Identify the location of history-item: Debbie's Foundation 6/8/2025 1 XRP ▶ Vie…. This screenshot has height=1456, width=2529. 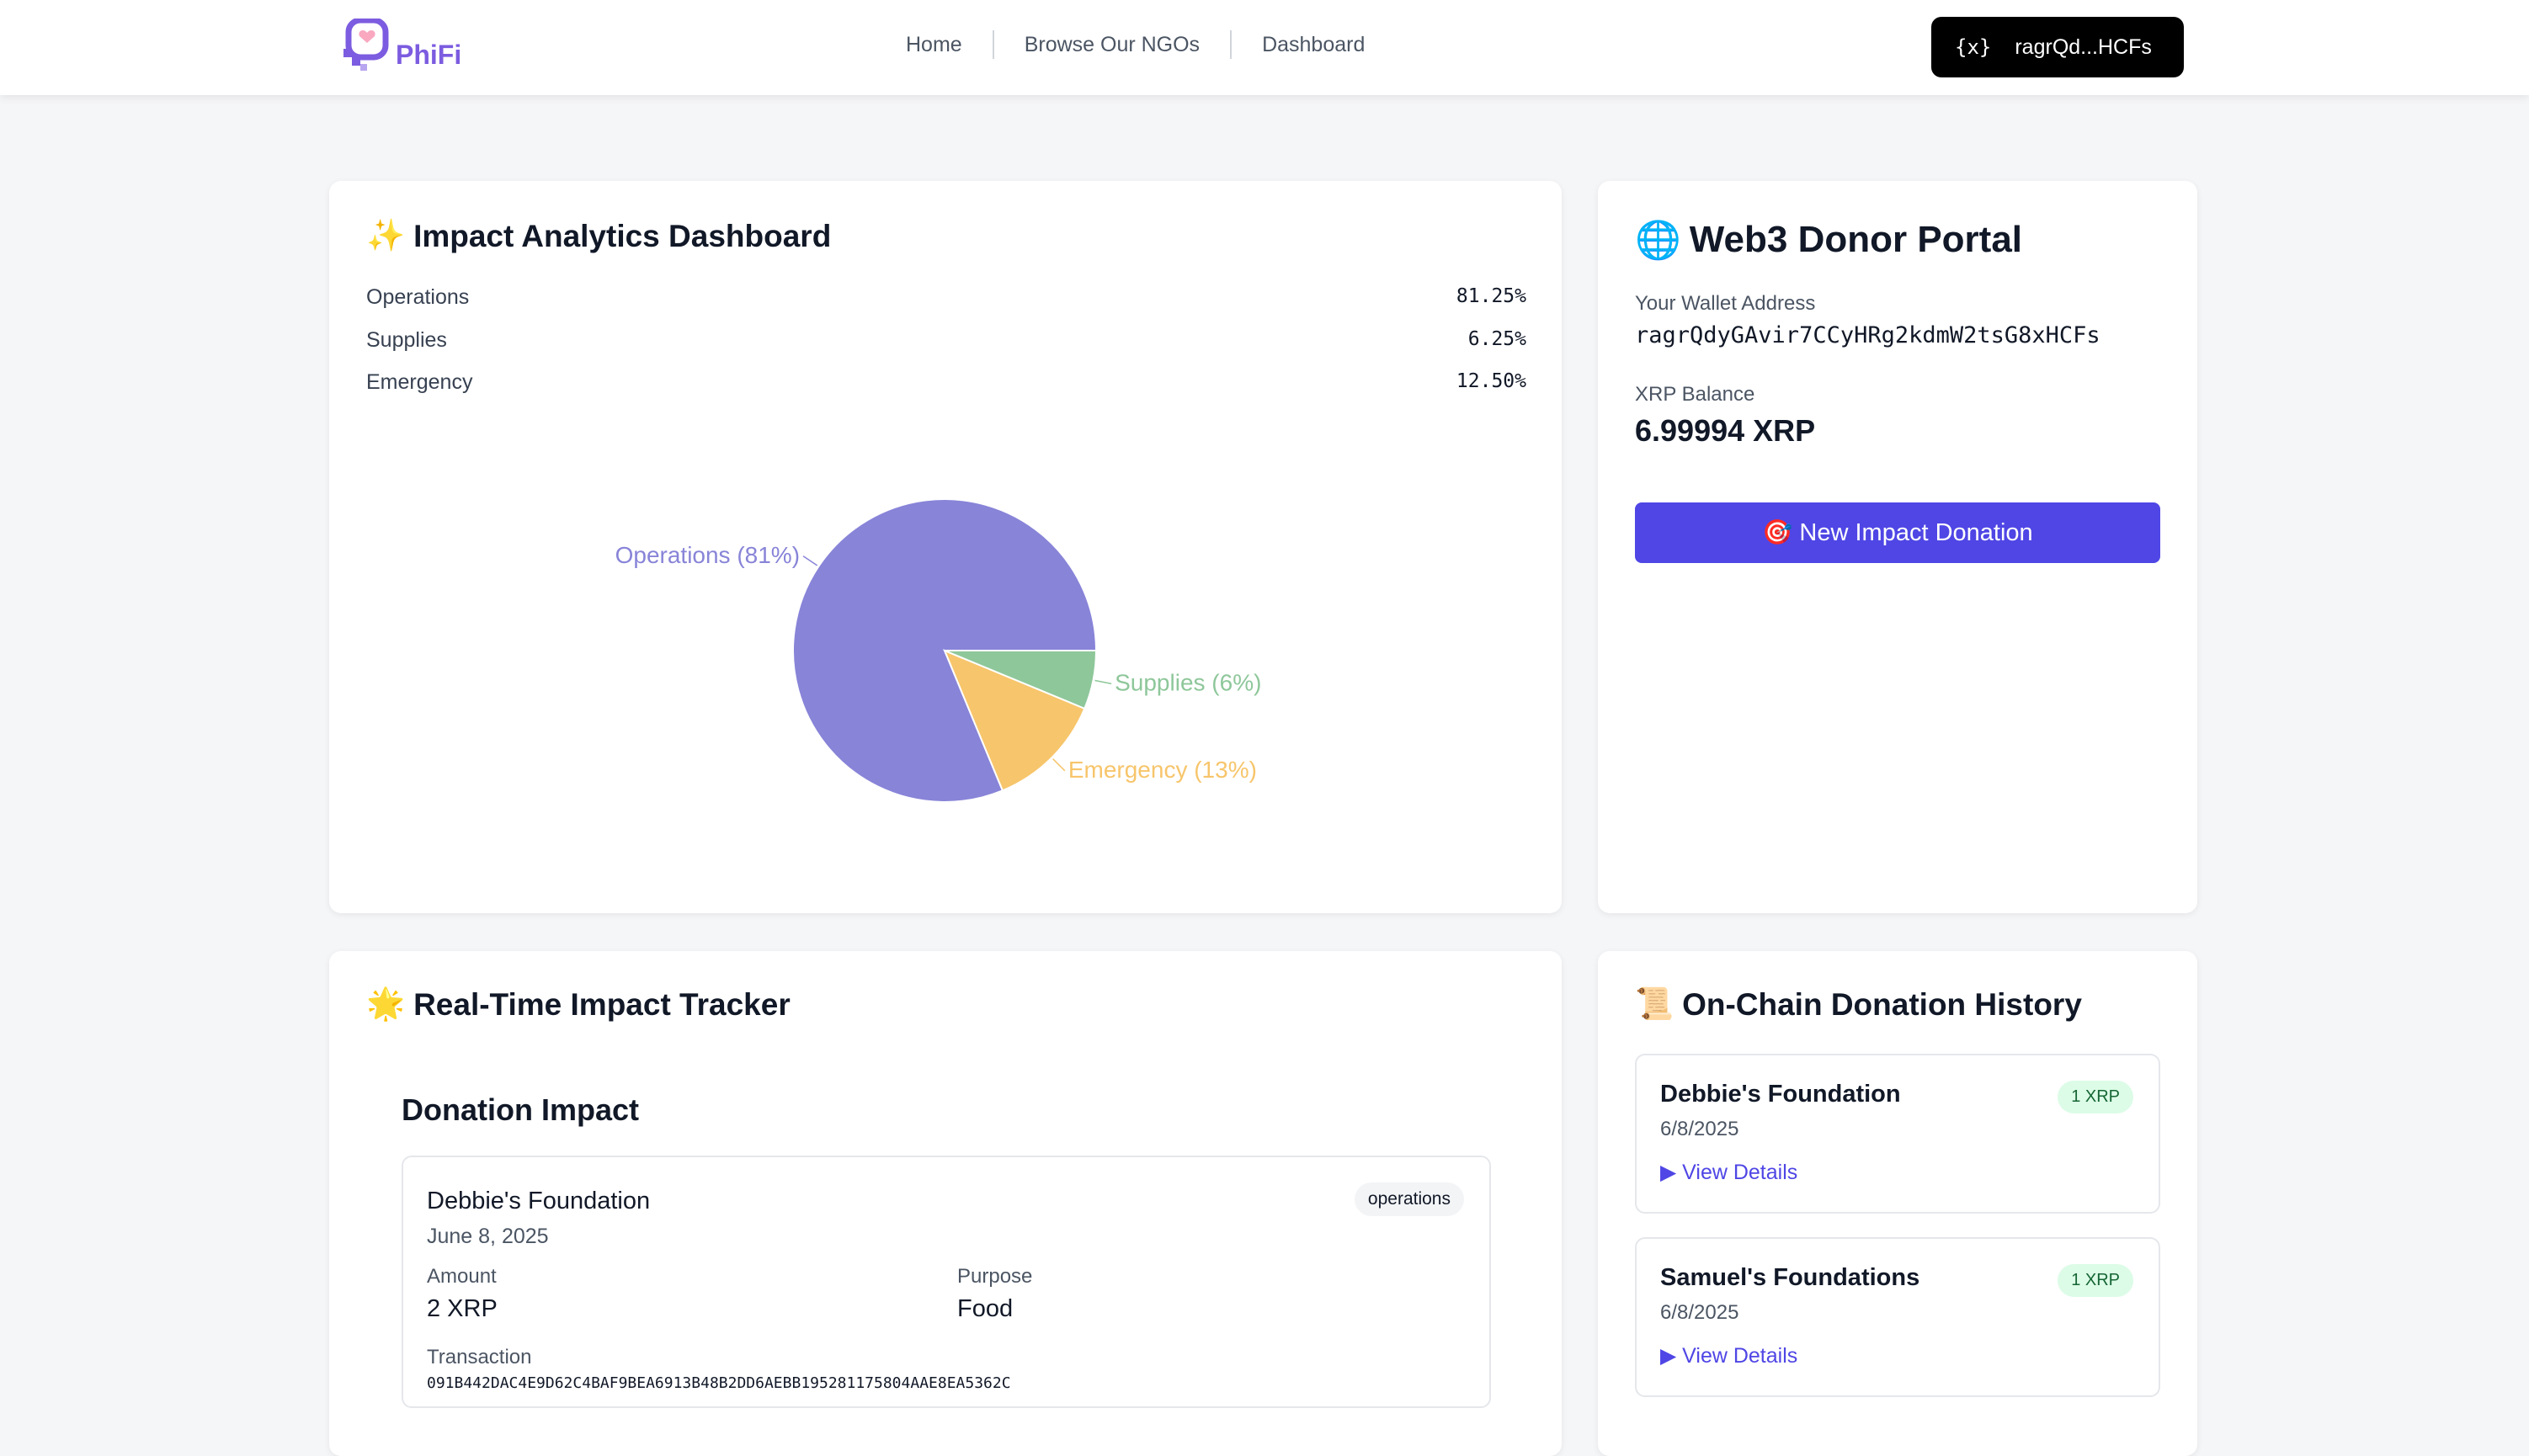
(1897, 1134).